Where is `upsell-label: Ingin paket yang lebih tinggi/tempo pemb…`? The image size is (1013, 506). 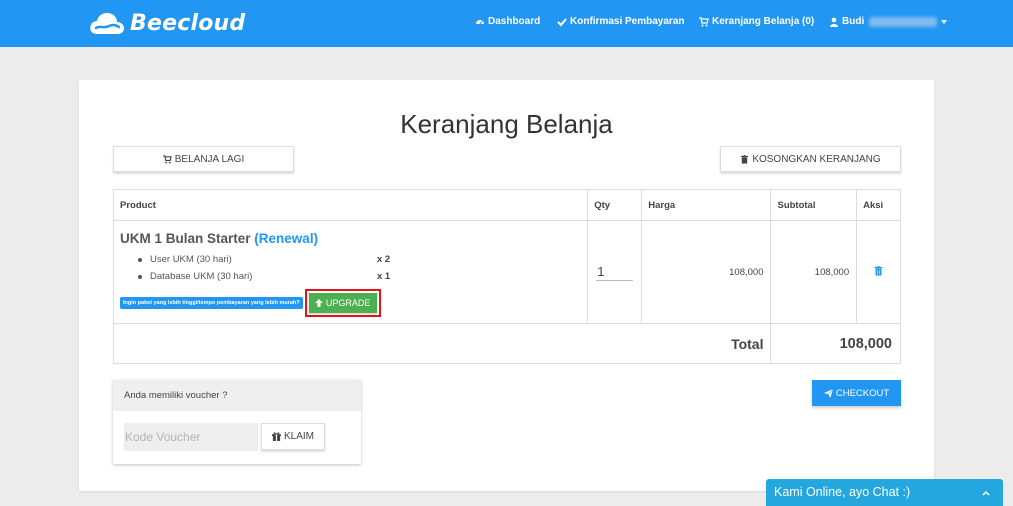
upsell-label: Ingin paket yang lebih tinggi/tempo pemb… is located at coordinates (211, 303).